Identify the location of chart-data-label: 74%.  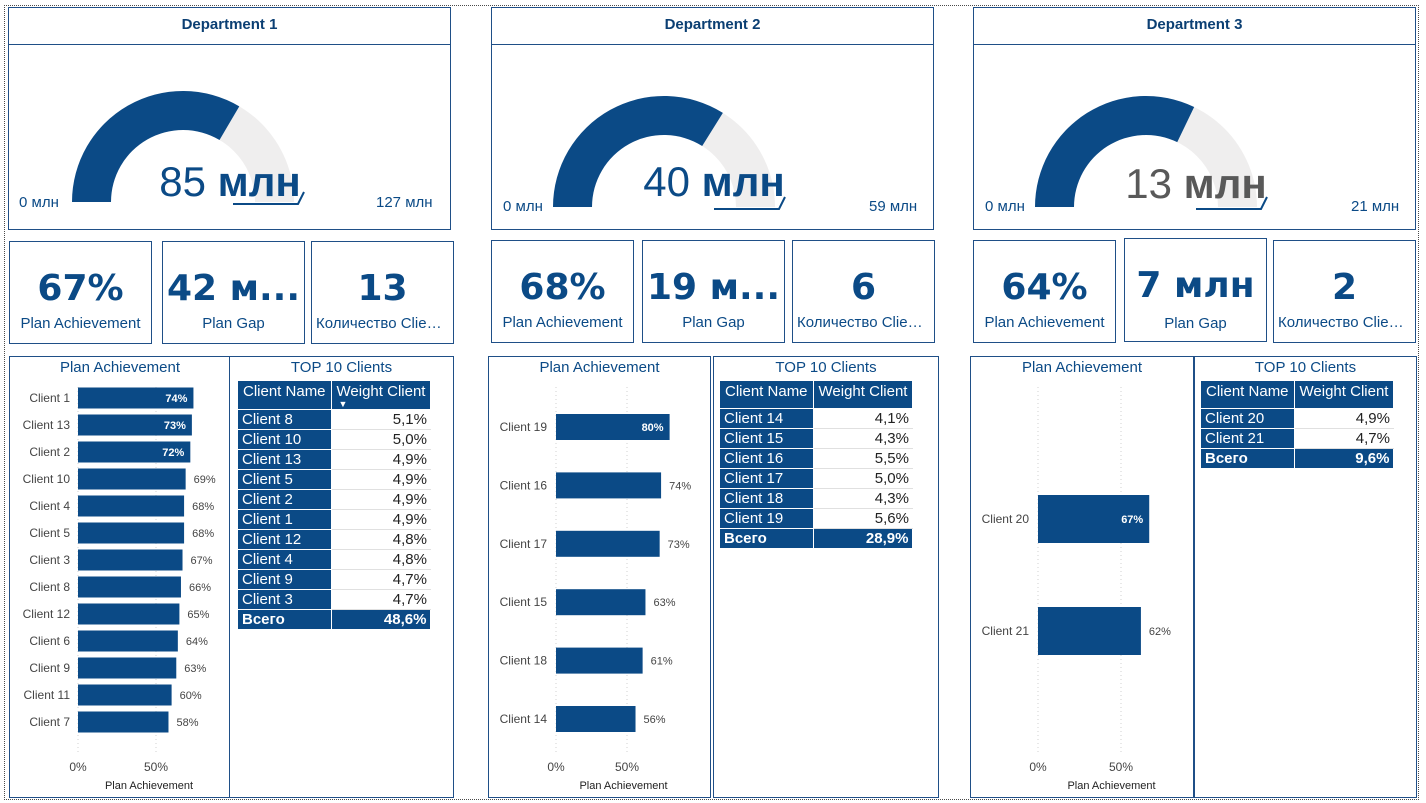
(680, 486).